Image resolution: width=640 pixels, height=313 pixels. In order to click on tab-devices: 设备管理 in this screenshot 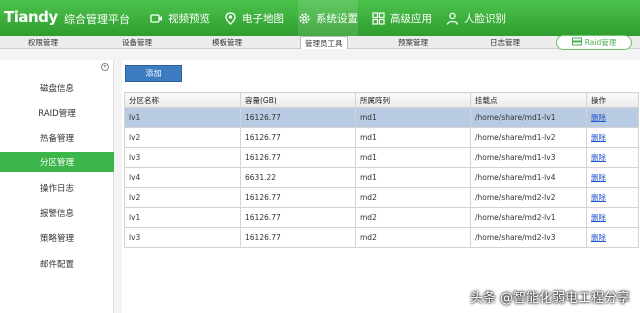, I will do `click(137, 42)`.